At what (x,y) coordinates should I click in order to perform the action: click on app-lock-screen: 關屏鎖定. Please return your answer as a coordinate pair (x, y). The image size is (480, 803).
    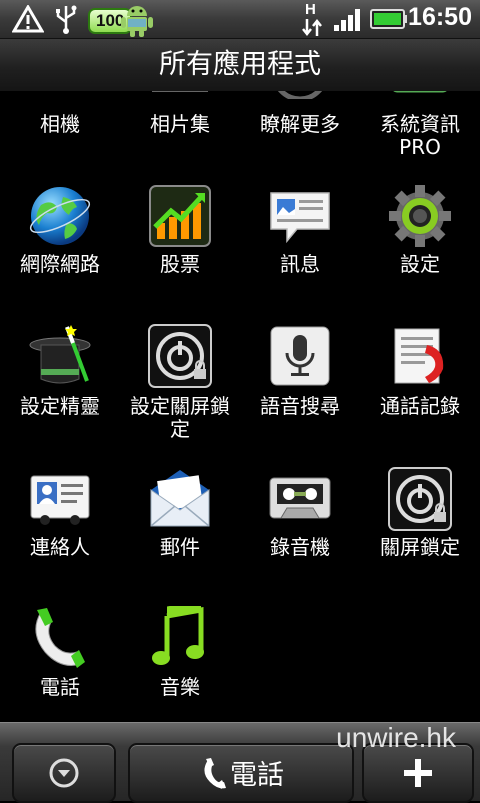
    Looking at the image, I should click on (420, 516).